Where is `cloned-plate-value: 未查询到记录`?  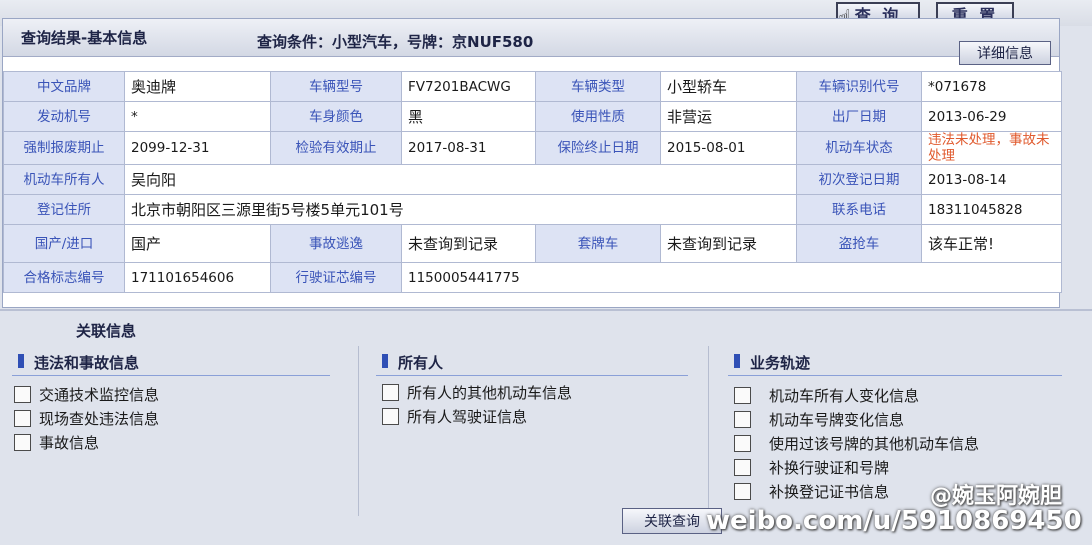 cloned-plate-value: 未查询到记录 is located at coordinates (728, 243).